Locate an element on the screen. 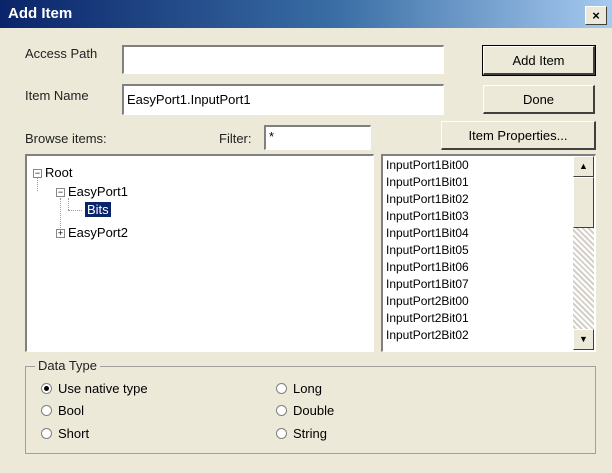  filter-label: Filter: is located at coordinates (235, 138).